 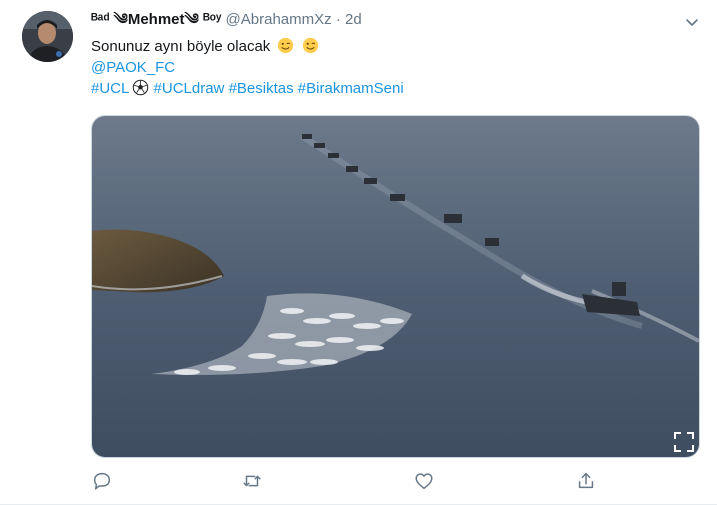 I want to click on expand-icon, so click(x=684, y=442).